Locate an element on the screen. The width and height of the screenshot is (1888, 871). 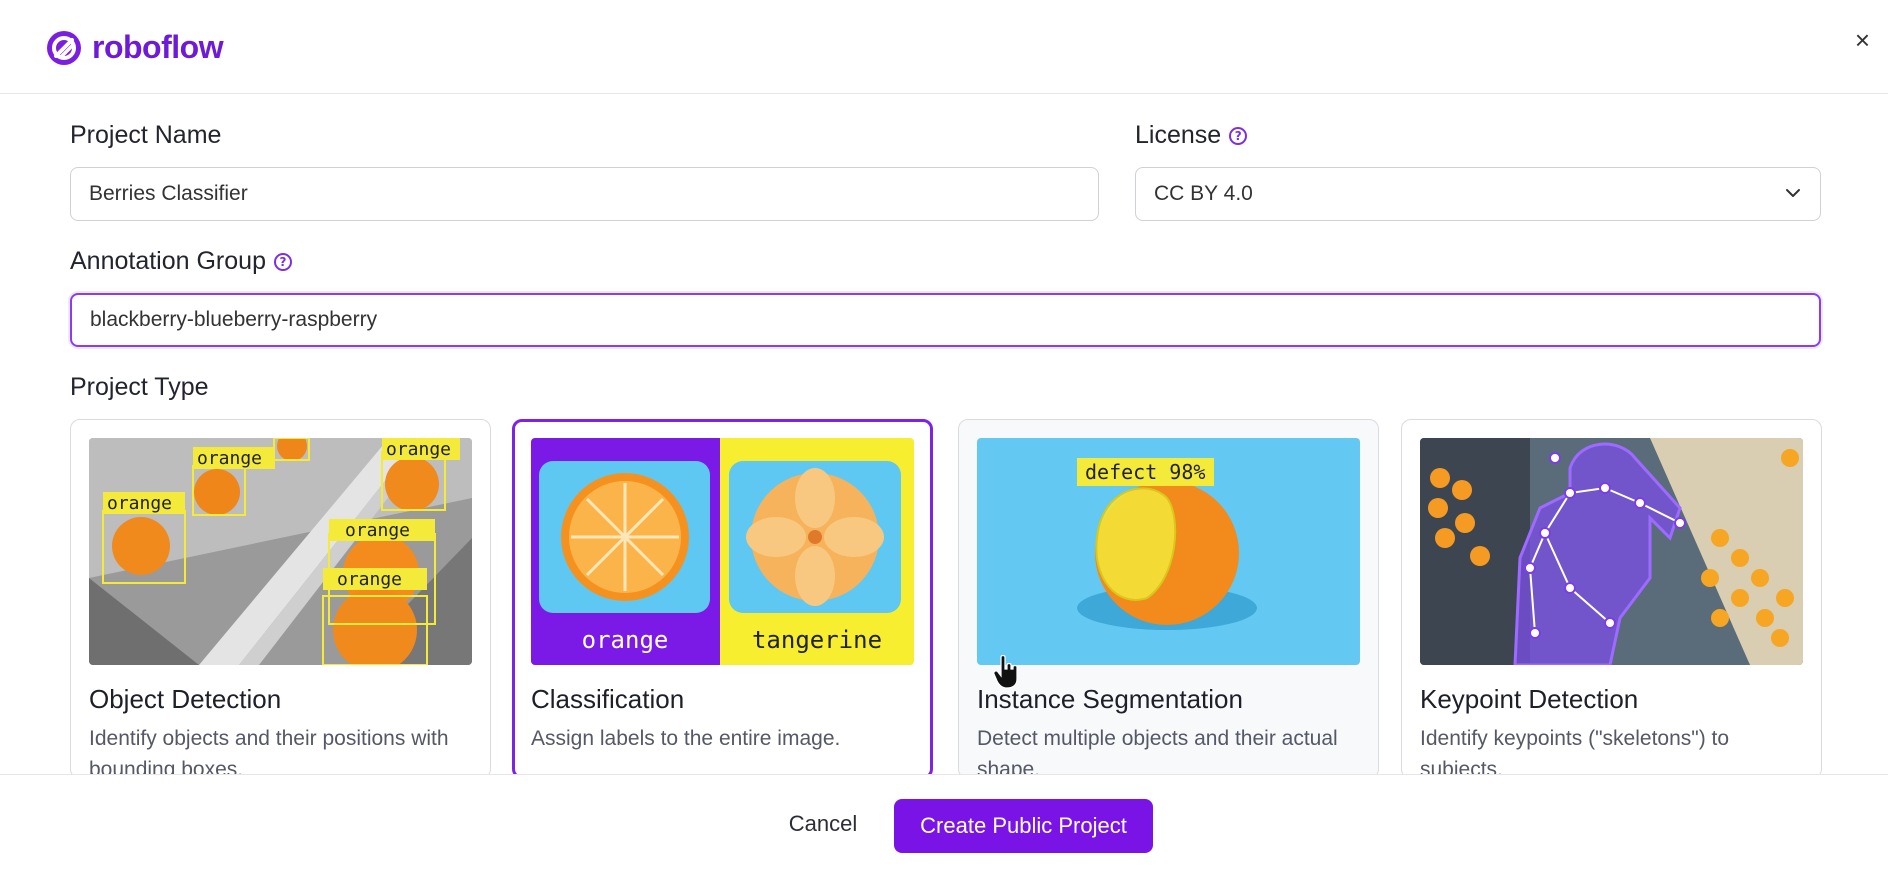
classification-image: orange tangerine is located at coordinates (722, 551).